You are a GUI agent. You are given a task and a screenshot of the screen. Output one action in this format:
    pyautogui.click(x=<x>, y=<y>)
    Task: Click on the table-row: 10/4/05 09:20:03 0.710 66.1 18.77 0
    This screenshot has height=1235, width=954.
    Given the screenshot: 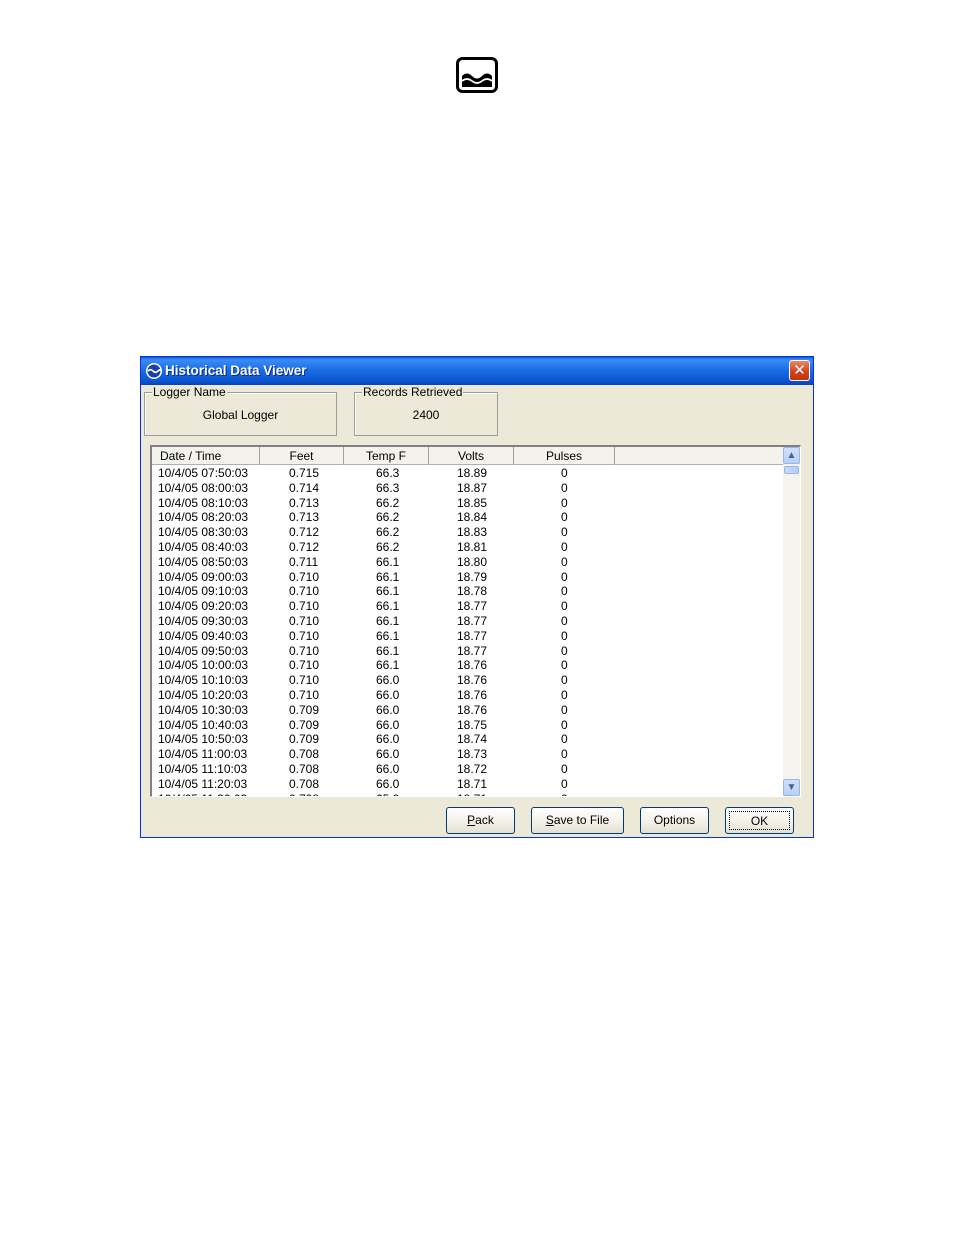 What is the action you would take?
    pyautogui.click(x=467, y=606)
    